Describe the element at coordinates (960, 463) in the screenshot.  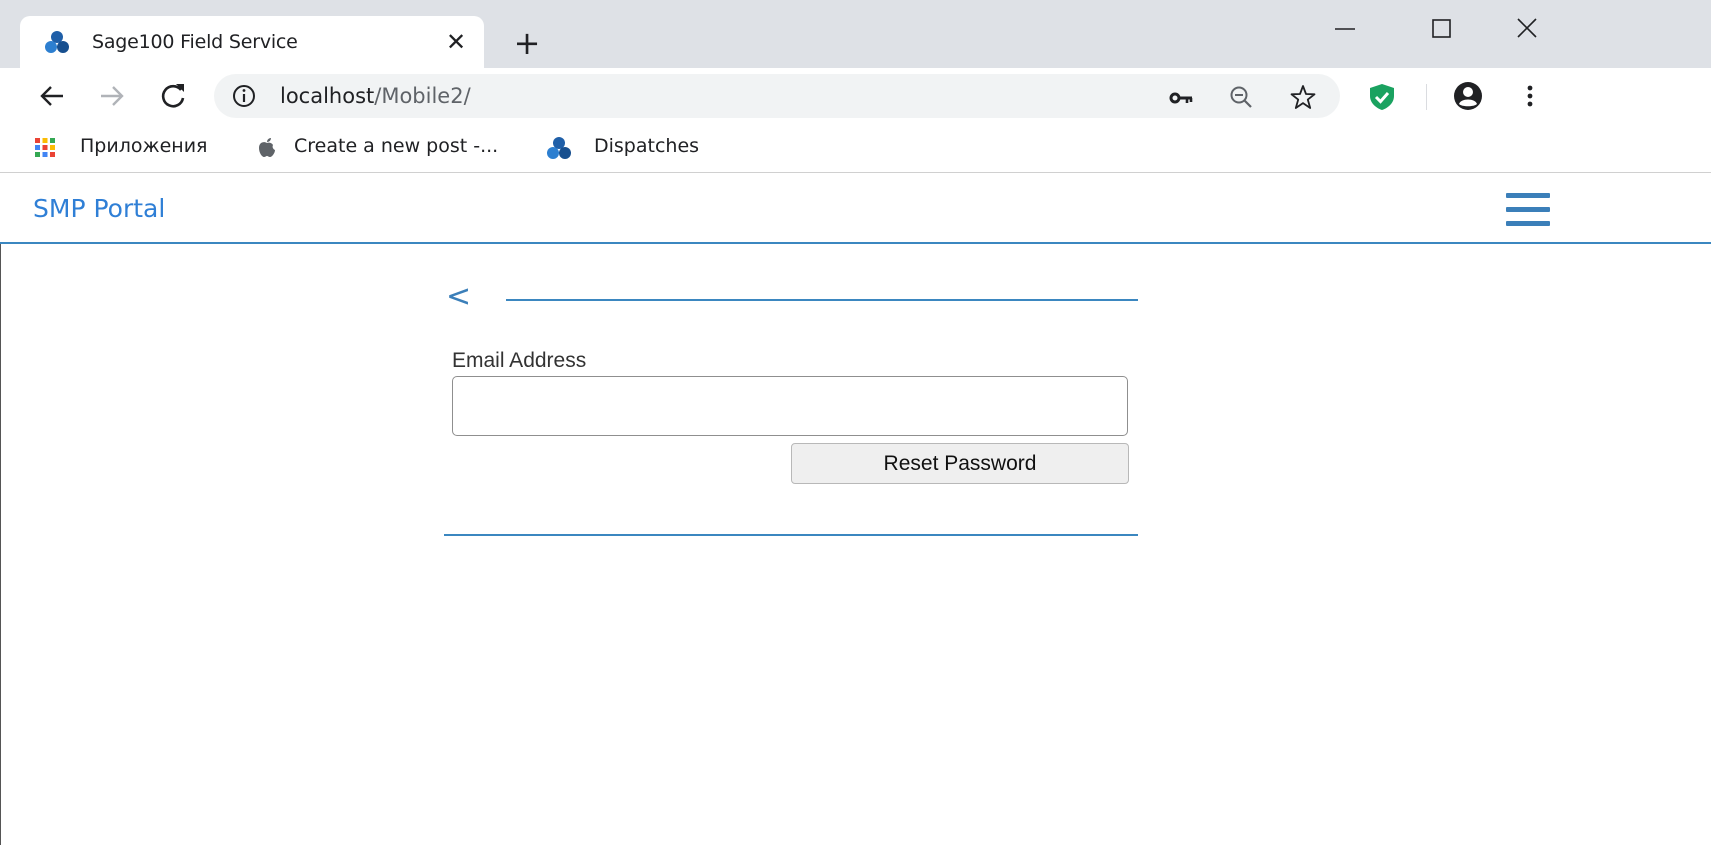
I see `reset-password-button: Reset Password` at that location.